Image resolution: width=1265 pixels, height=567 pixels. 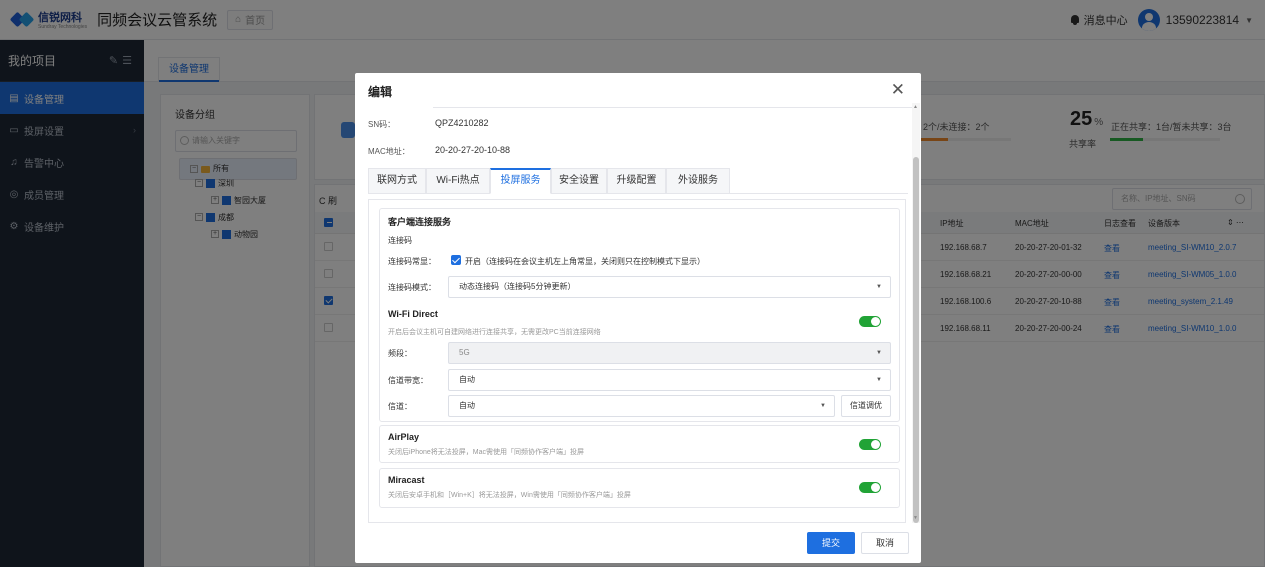 What do you see at coordinates (898, 89) in the screenshot?
I see `close-icon: ✕` at bounding box center [898, 89].